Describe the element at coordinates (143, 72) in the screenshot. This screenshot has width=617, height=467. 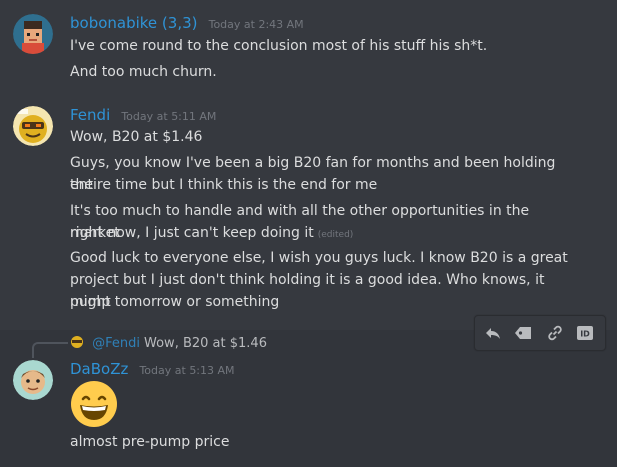
I see `message-text: And too much churn.` at that location.